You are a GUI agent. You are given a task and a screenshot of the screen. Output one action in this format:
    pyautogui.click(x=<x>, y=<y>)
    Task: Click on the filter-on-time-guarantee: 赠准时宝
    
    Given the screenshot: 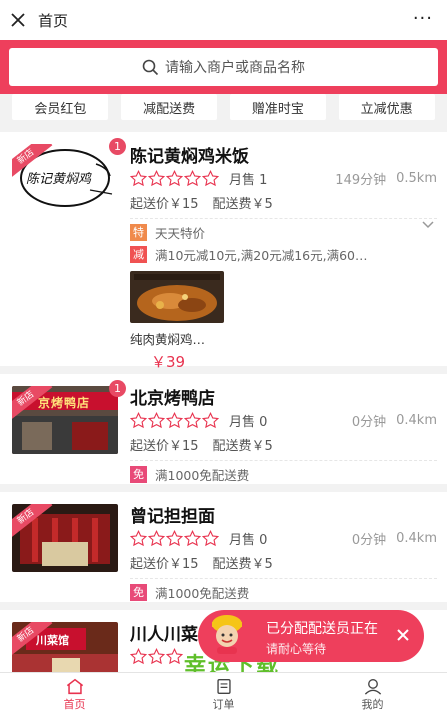 What is the action you would take?
    pyautogui.click(x=277, y=107)
    